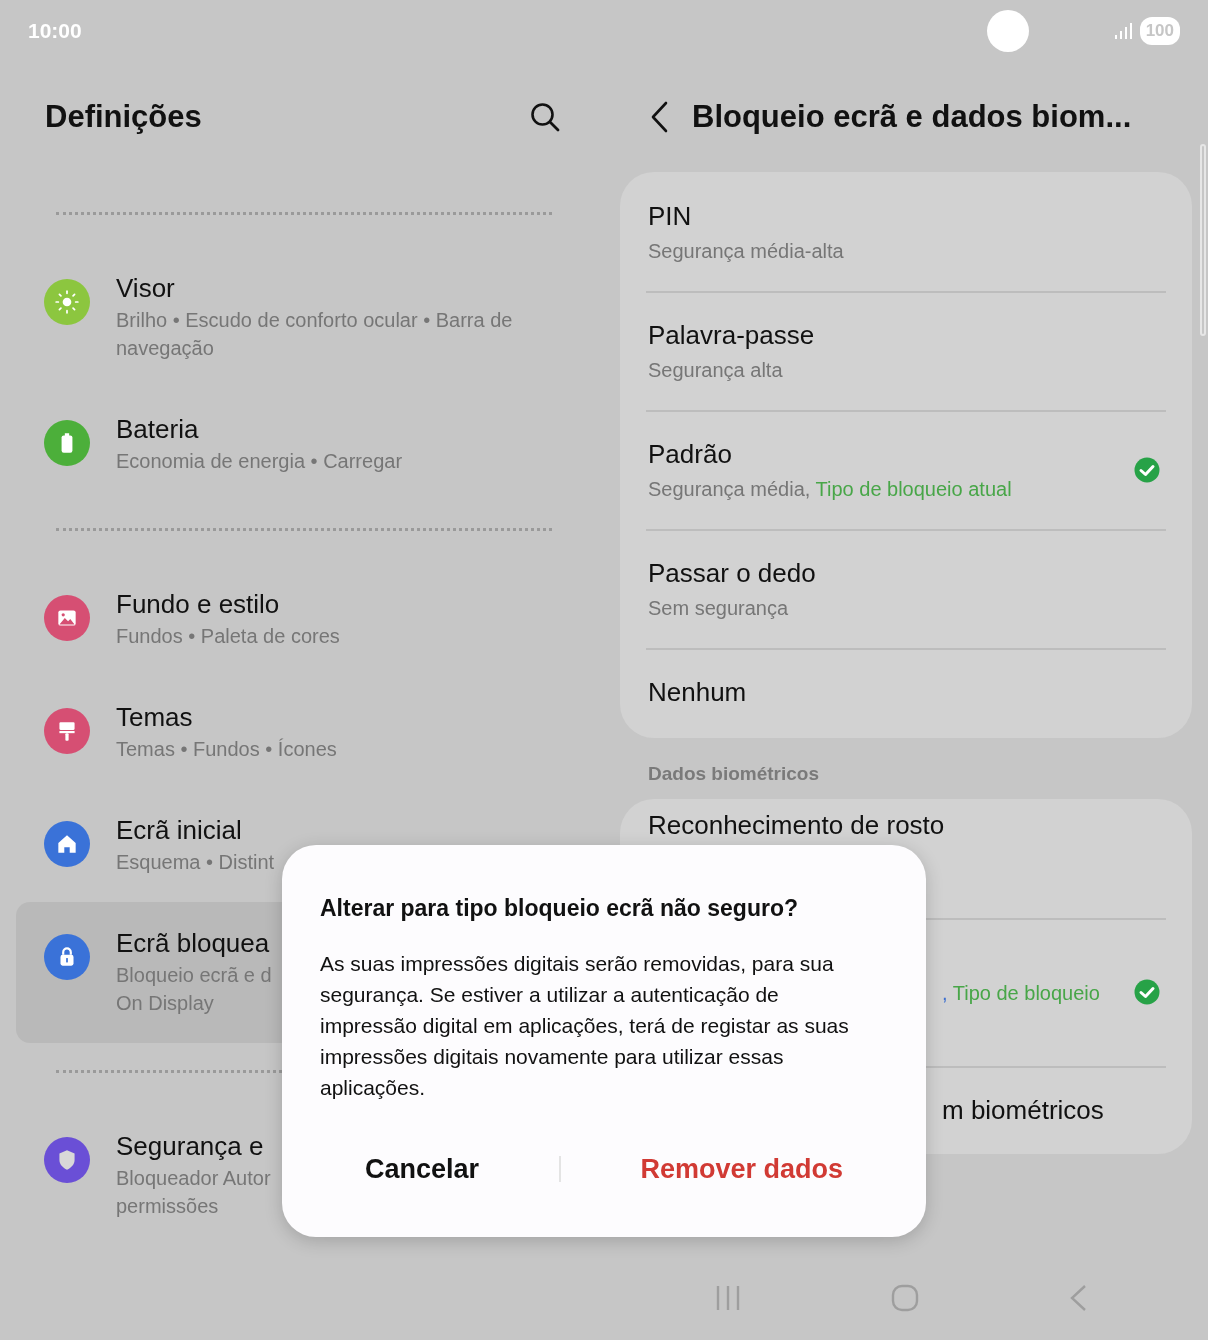 This screenshot has height=1340, width=1208. Describe the element at coordinates (945, 992) in the screenshot. I see `option-subtitle: ,` at that location.